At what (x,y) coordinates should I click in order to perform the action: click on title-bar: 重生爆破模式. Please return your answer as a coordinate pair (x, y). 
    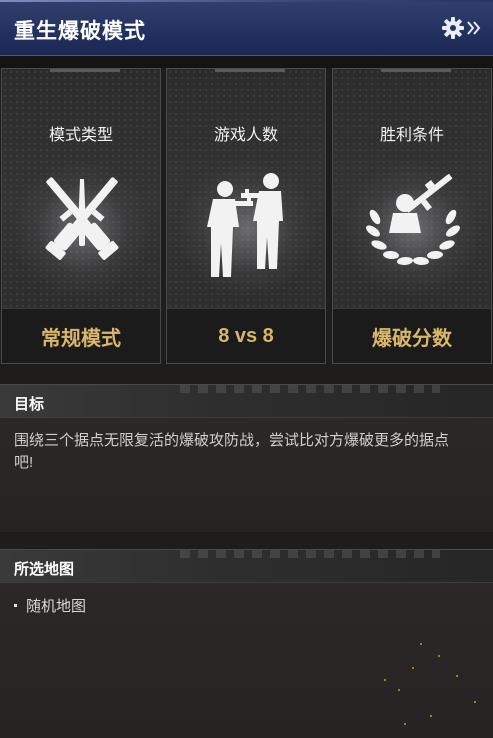
    Looking at the image, I should click on (246, 28).